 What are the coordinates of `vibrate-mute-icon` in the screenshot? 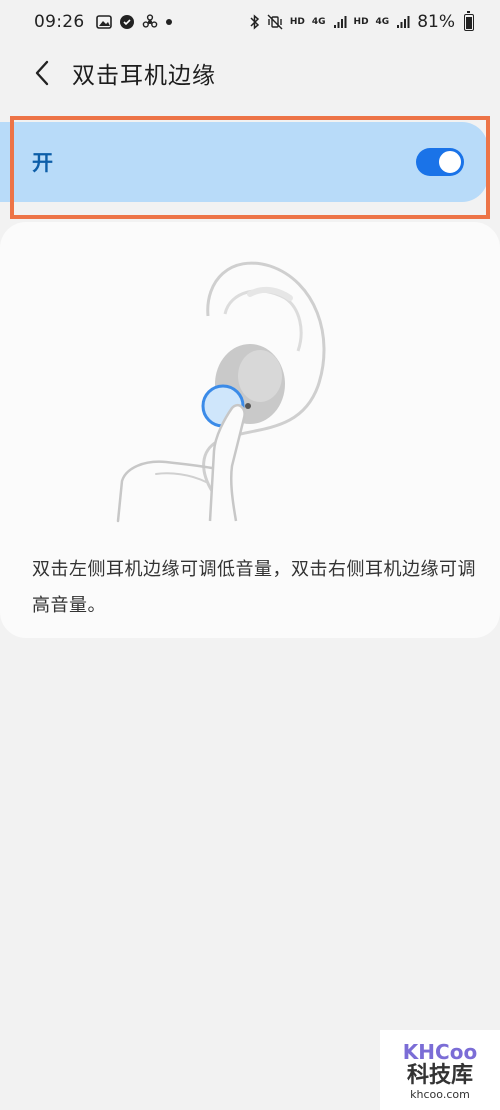 It's located at (275, 22).